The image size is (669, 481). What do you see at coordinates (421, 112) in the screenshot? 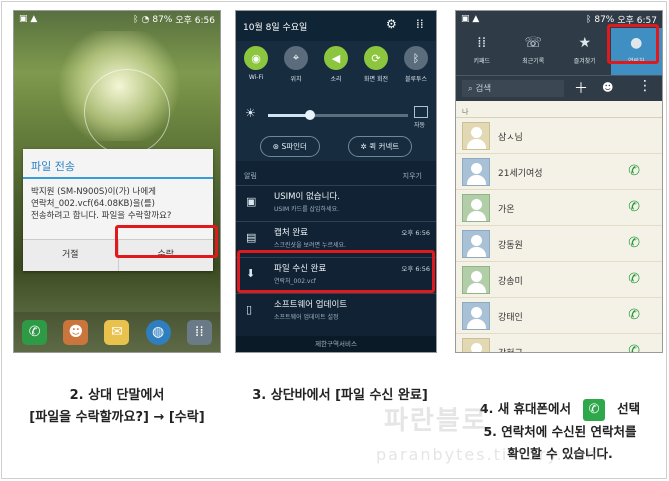
I see `auto-checkbox` at bounding box center [421, 112].